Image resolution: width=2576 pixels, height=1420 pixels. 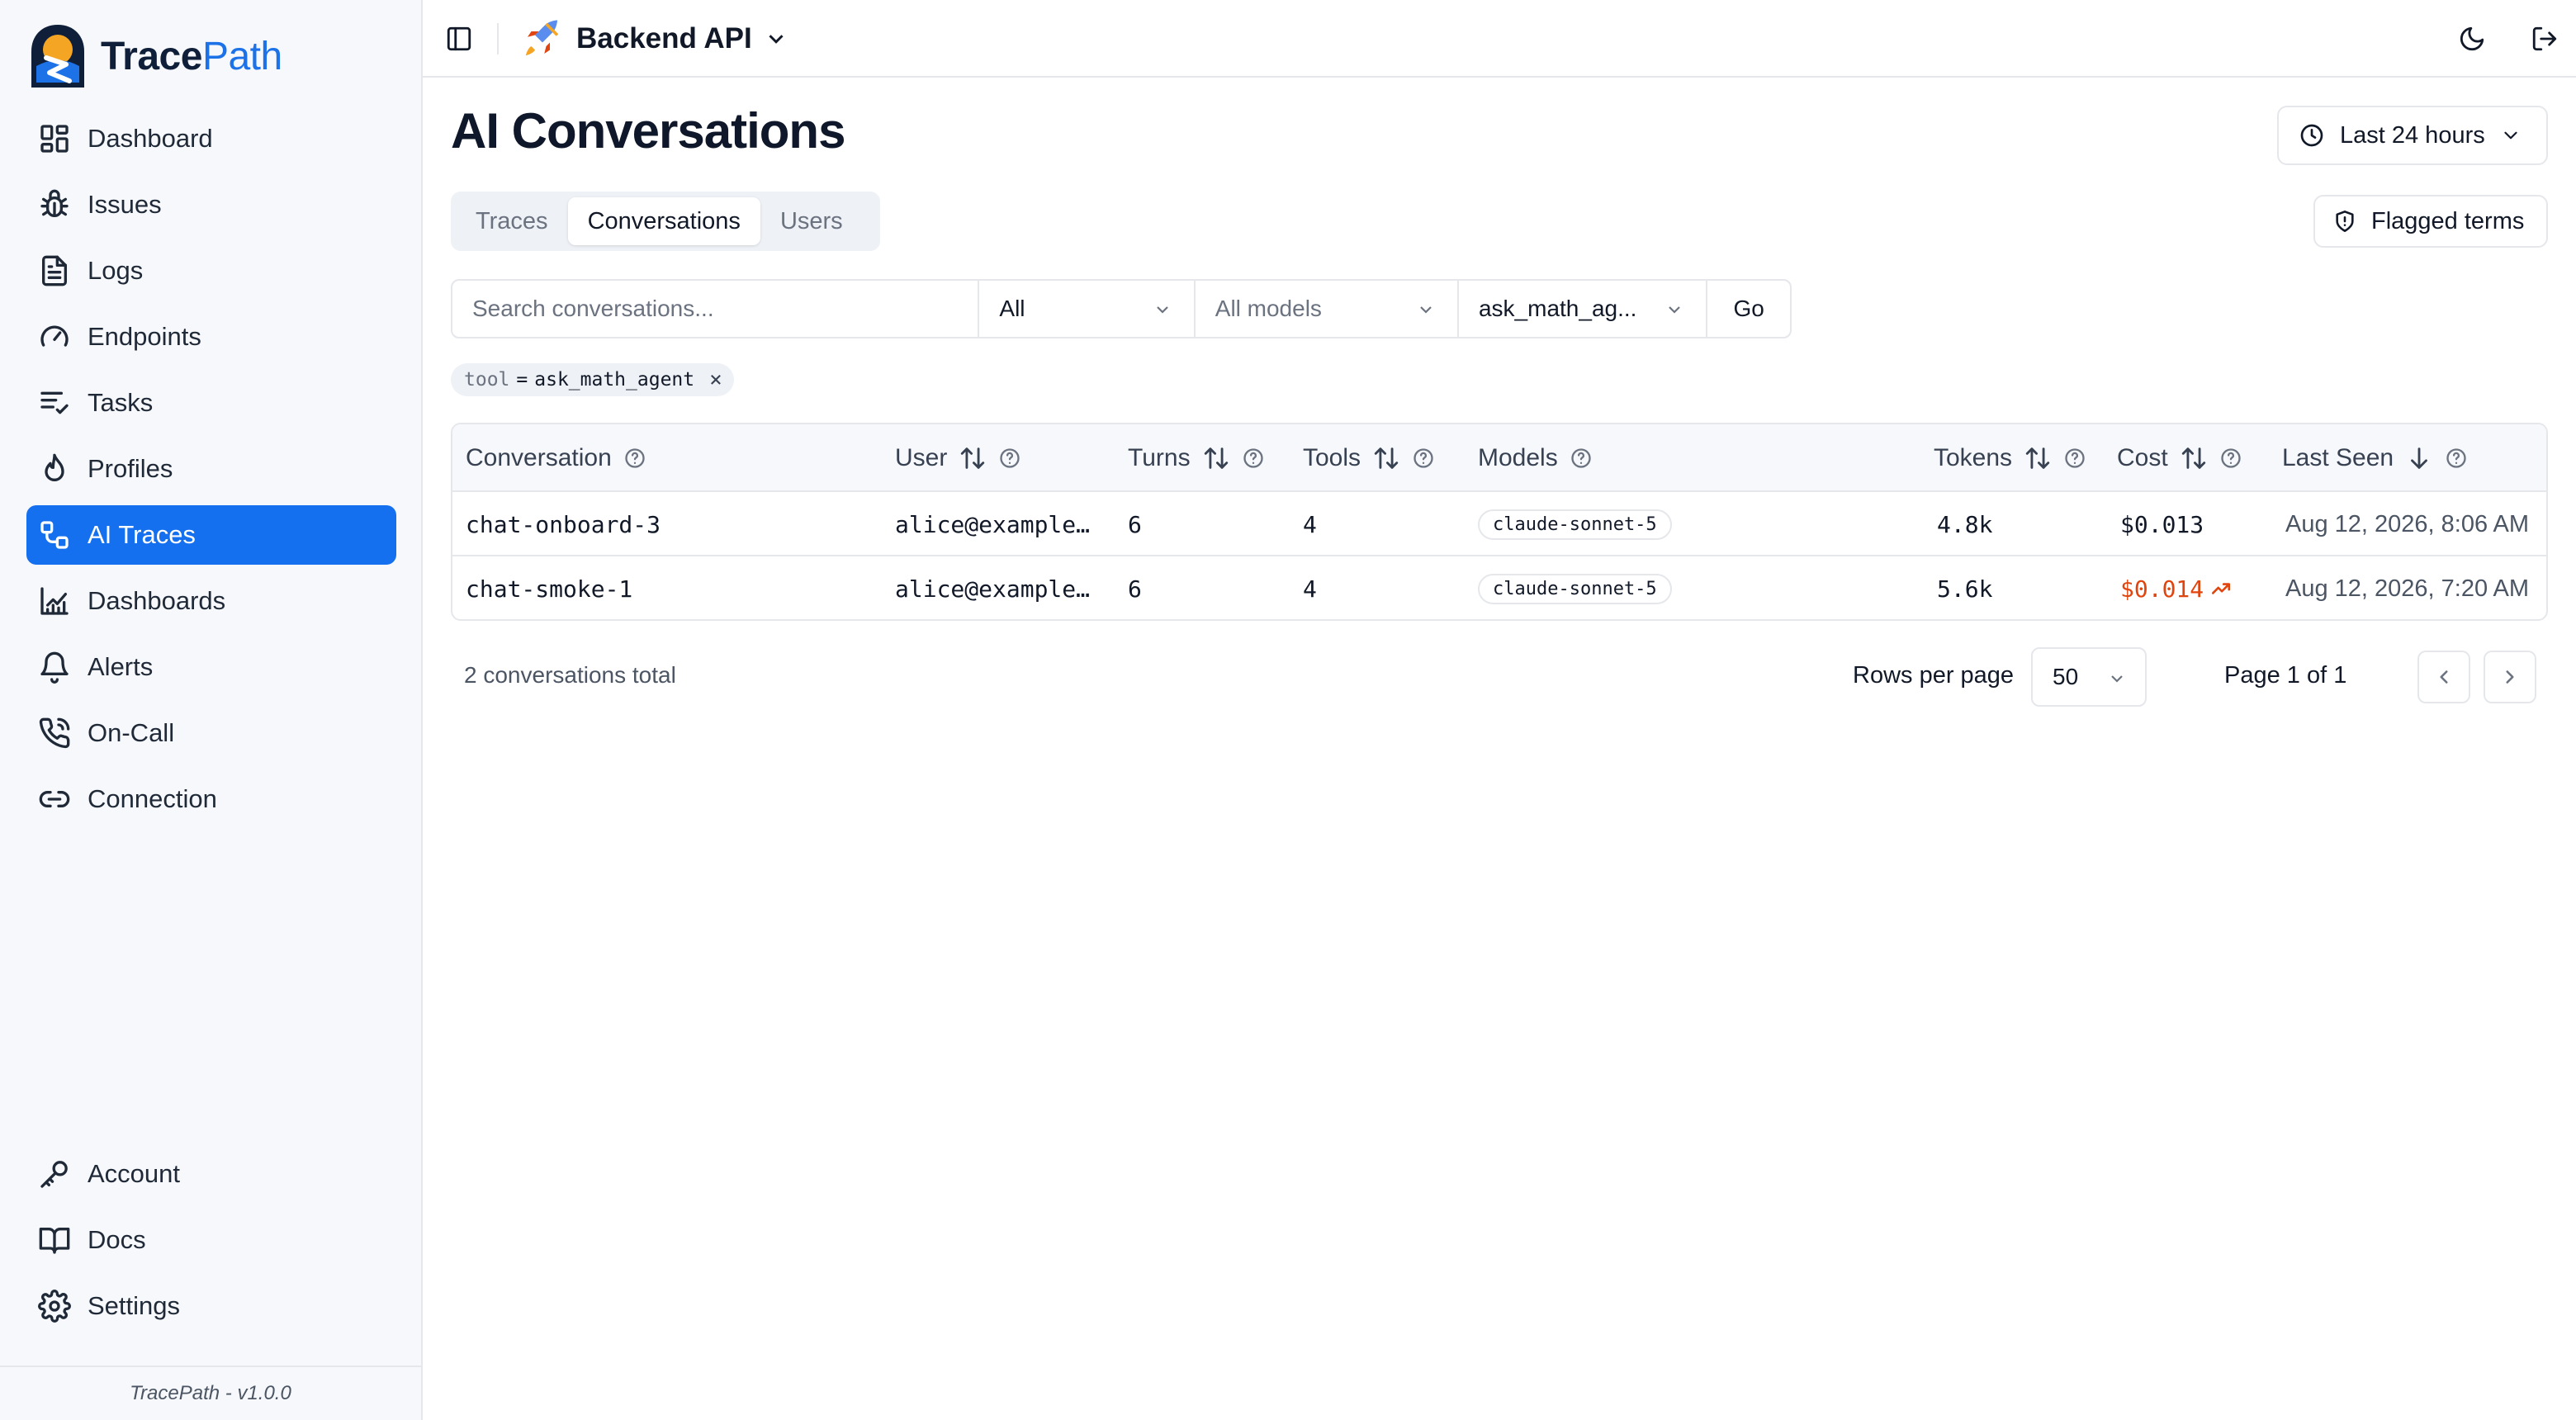 What do you see at coordinates (715, 379) in the screenshot?
I see `remove-filter-icon: ×` at bounding box center [715, 379].